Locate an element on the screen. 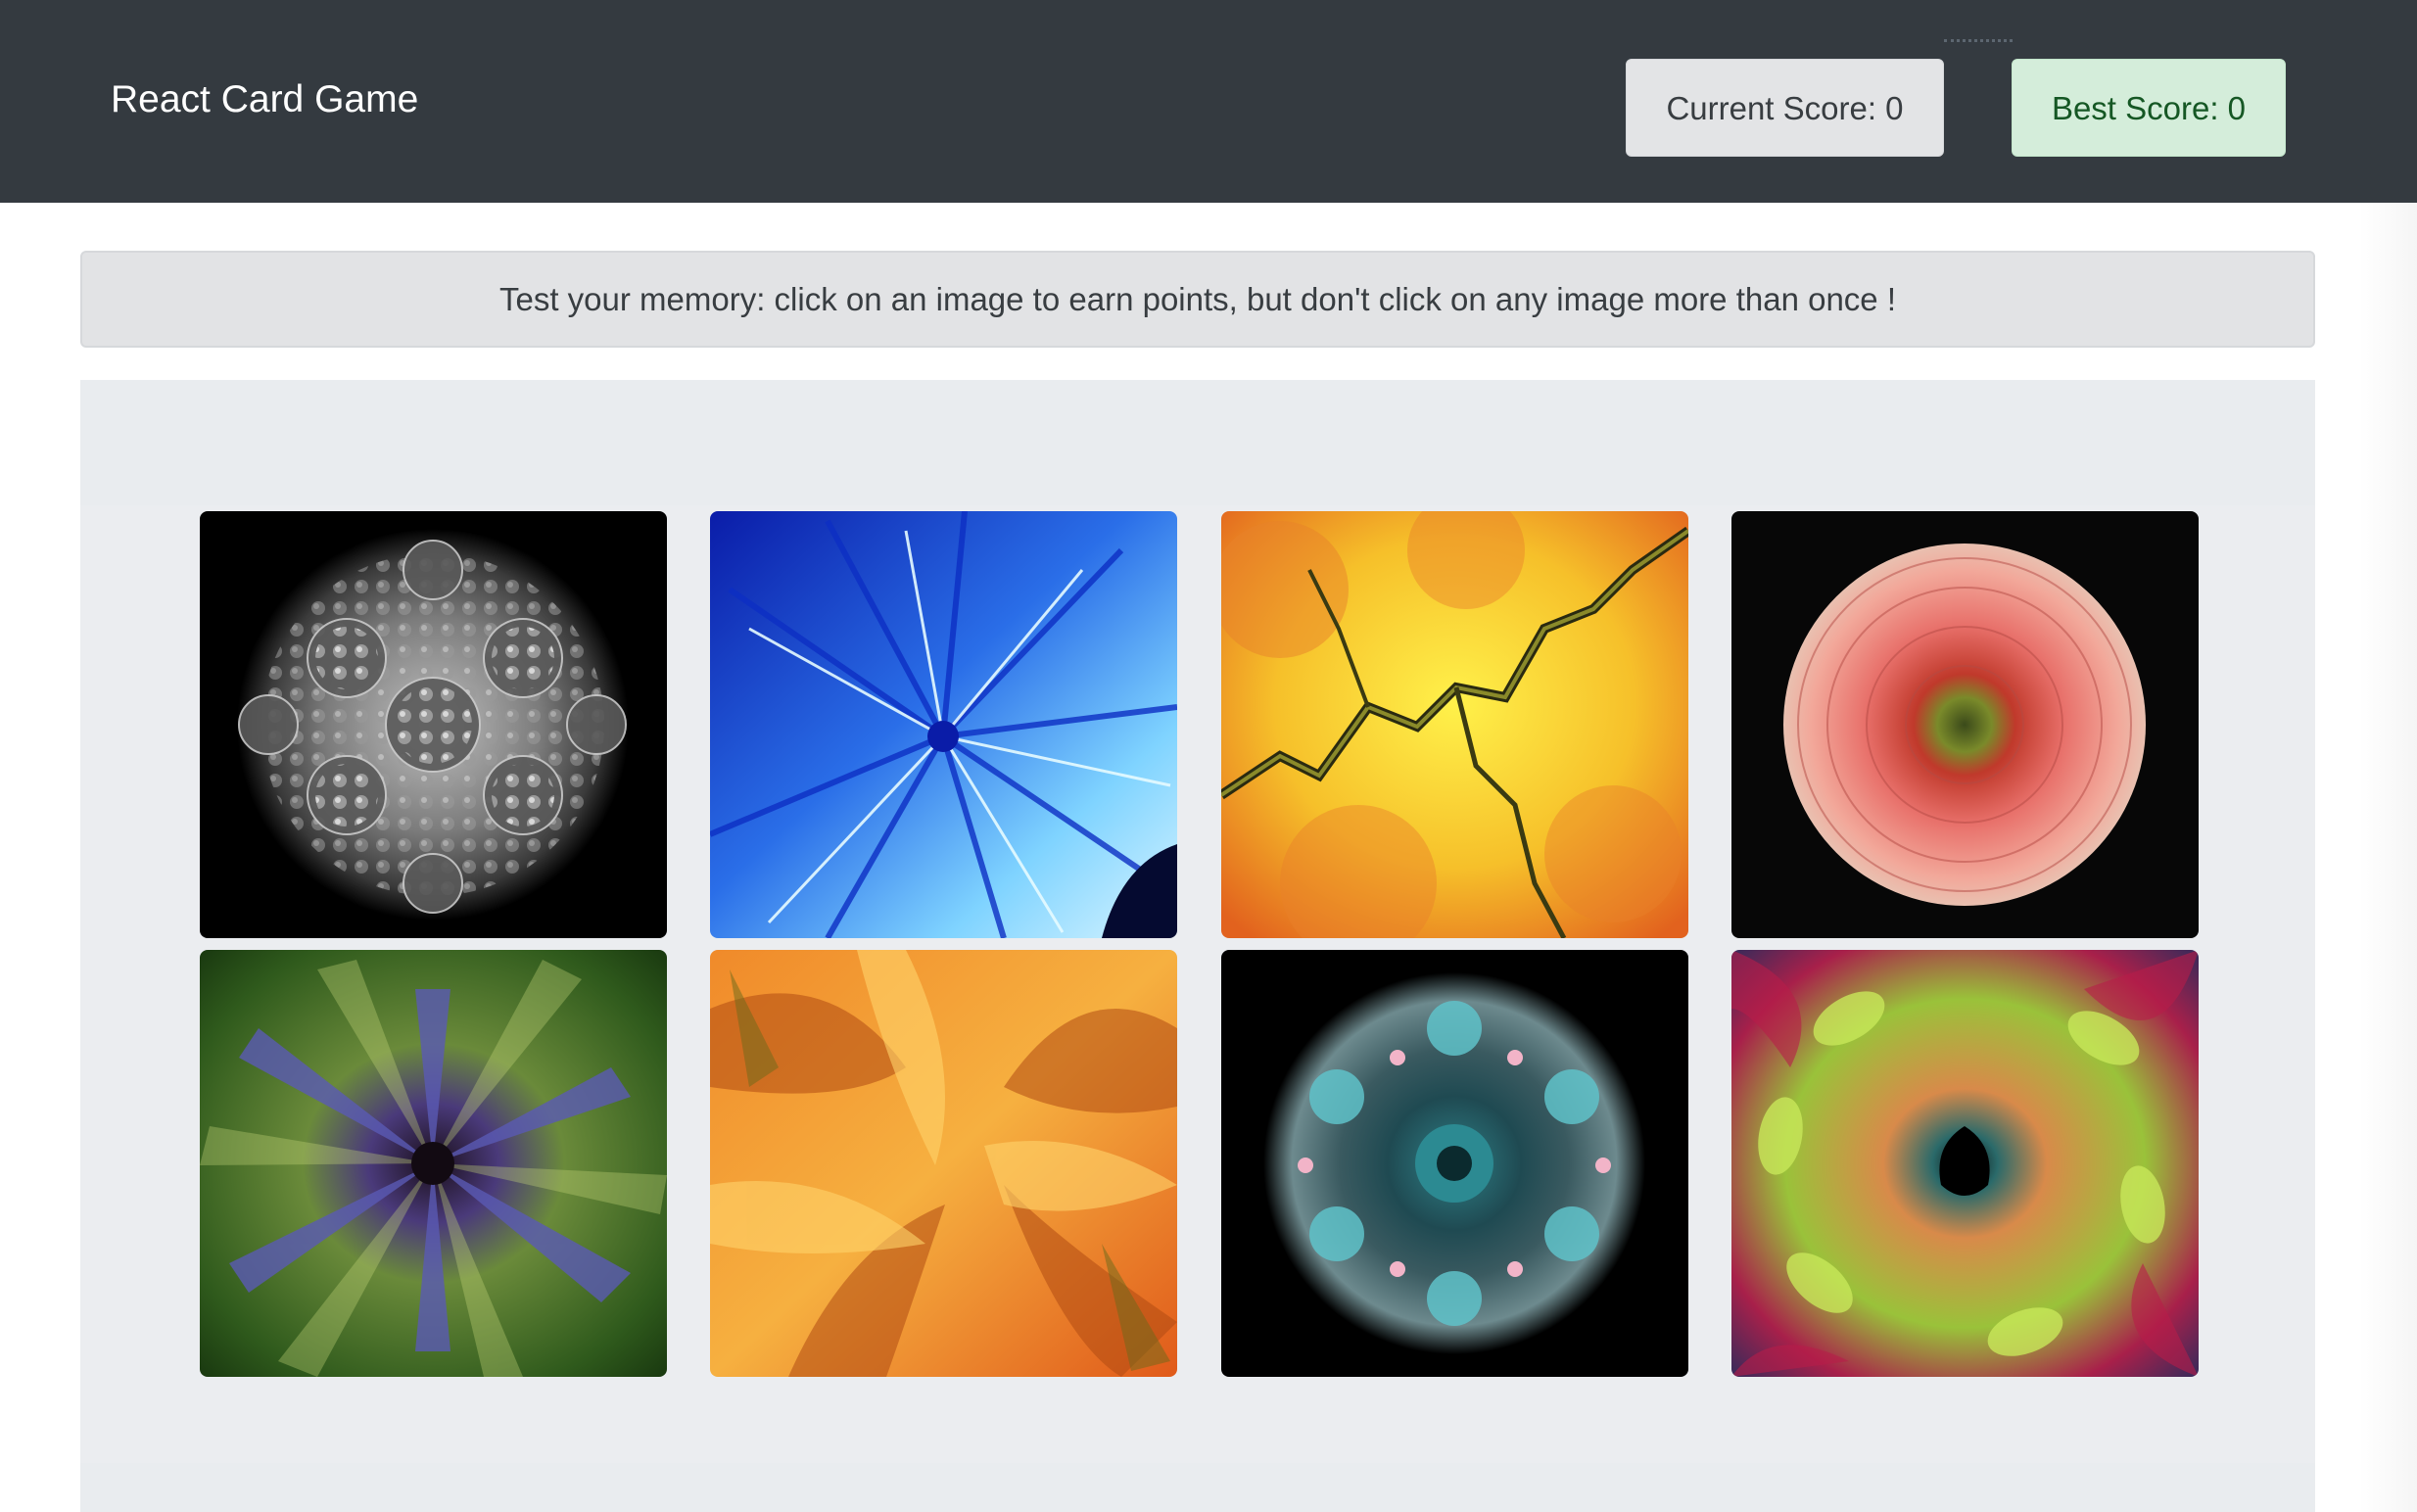 Image resolution: width=2417 pixels, height=1512 pixels. card-fractal-green-star is located at coordinates (434, 1163).